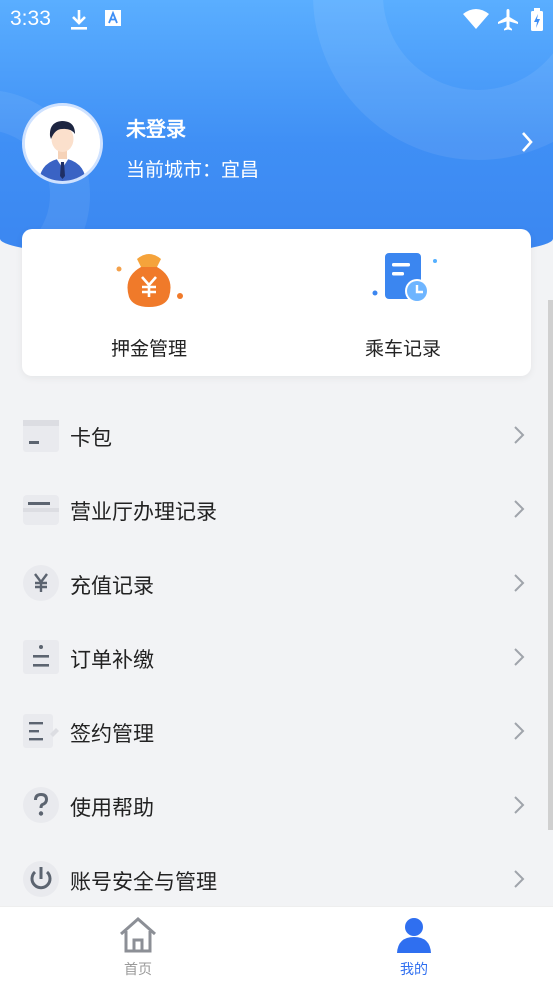 The height and width of the screenshot is (984, 553). What do you see at coordinates (276, 731) in the screenshot?
I see `menu-item-contract-management: 签约管理` at bounding box center [276, 731].